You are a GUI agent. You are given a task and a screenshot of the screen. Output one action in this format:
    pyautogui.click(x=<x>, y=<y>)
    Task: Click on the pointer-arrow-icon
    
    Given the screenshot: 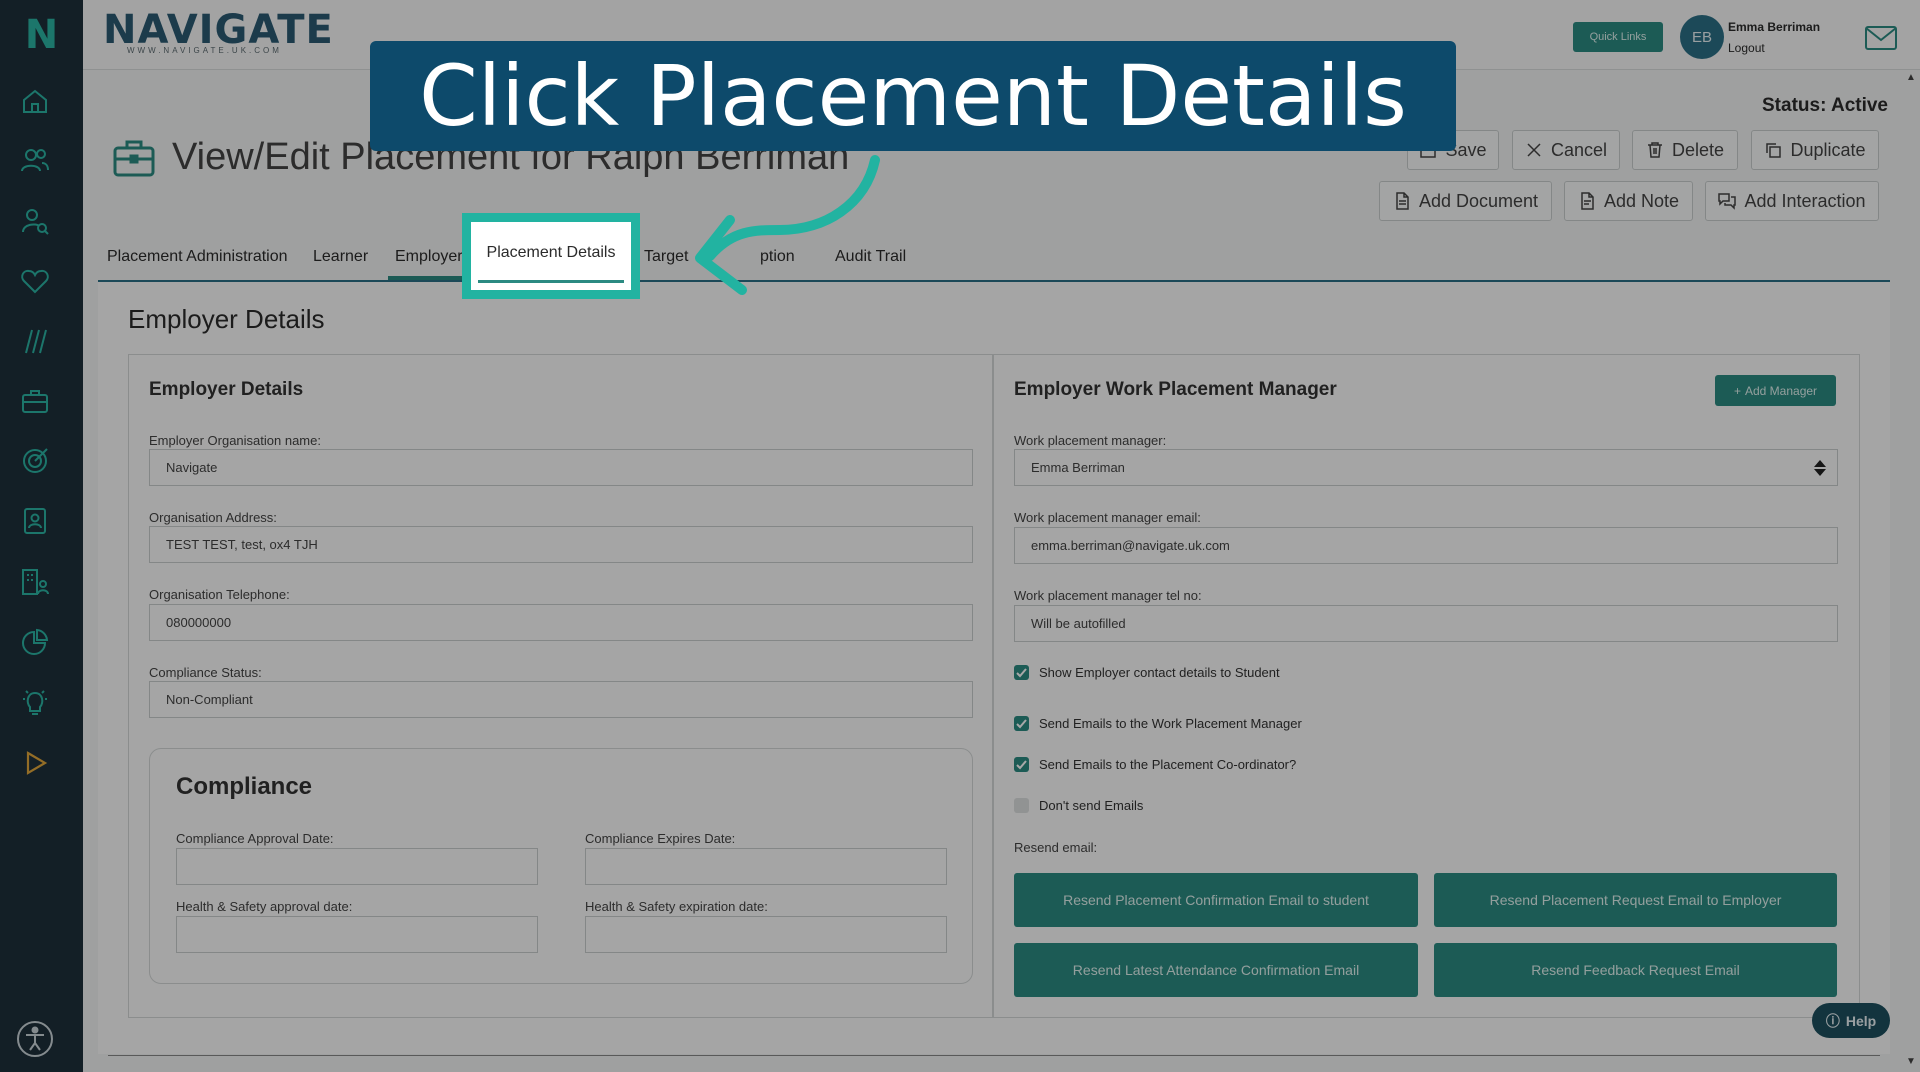 What is the action you would take?
    pyautogui.click(x=787, y=225)
    